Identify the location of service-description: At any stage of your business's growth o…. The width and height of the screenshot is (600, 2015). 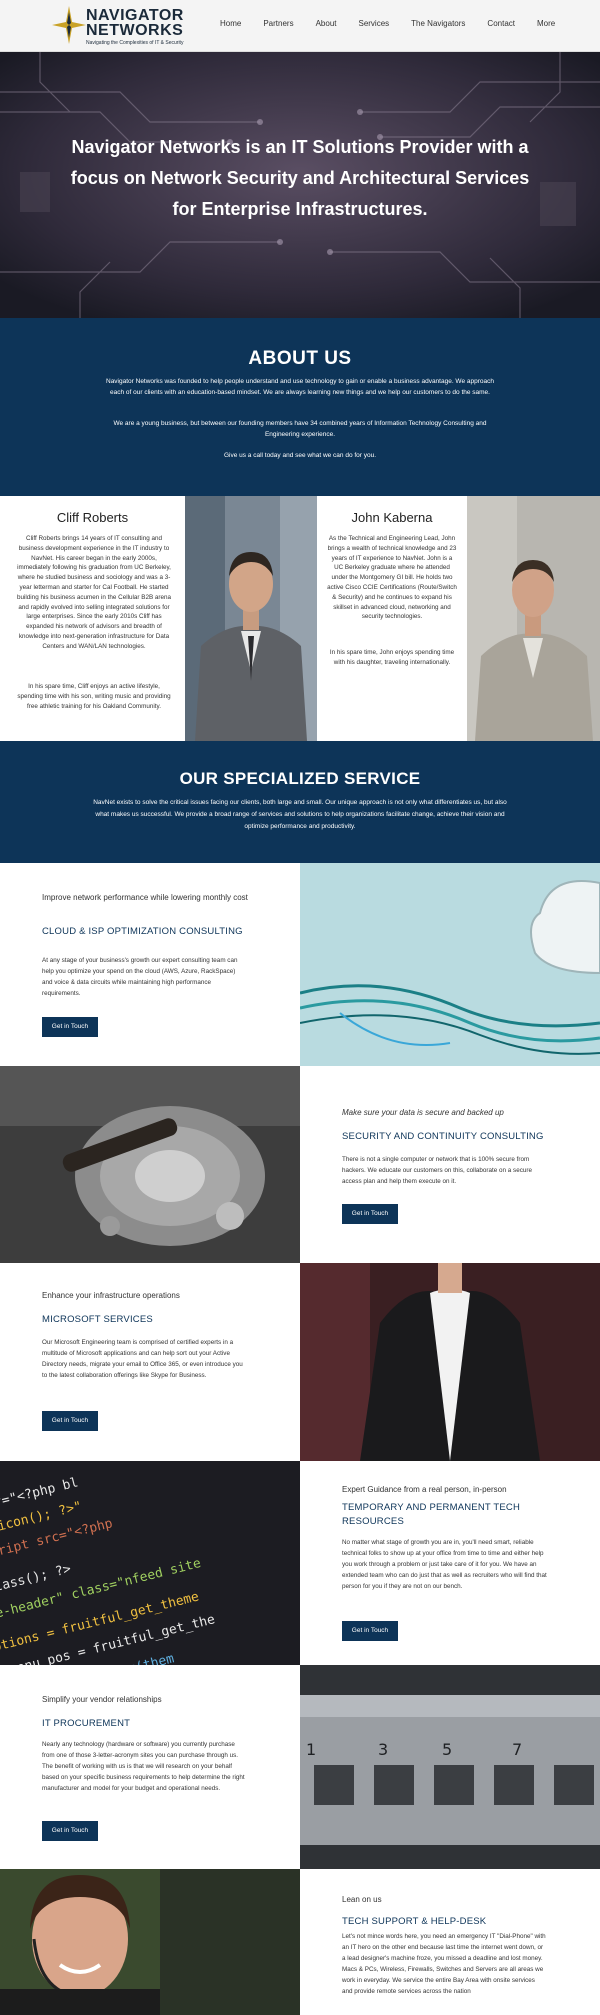
(140, 977).